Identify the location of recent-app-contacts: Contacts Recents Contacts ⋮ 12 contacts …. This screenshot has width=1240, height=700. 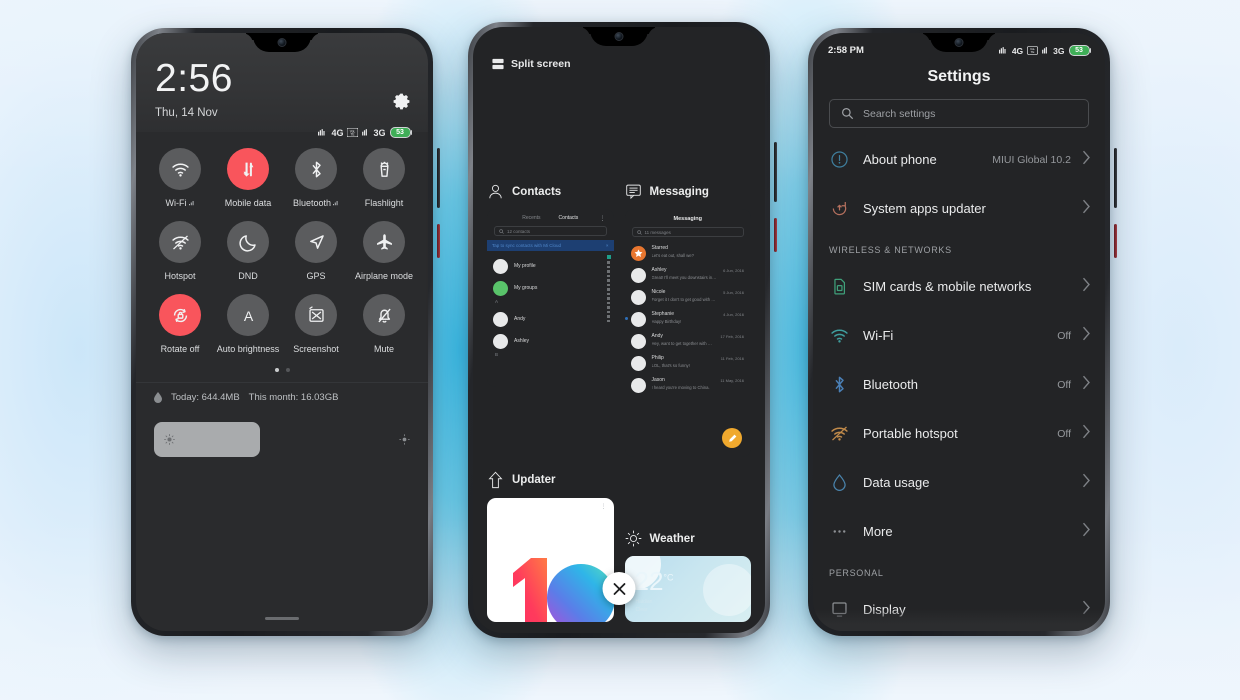
(550, 320).